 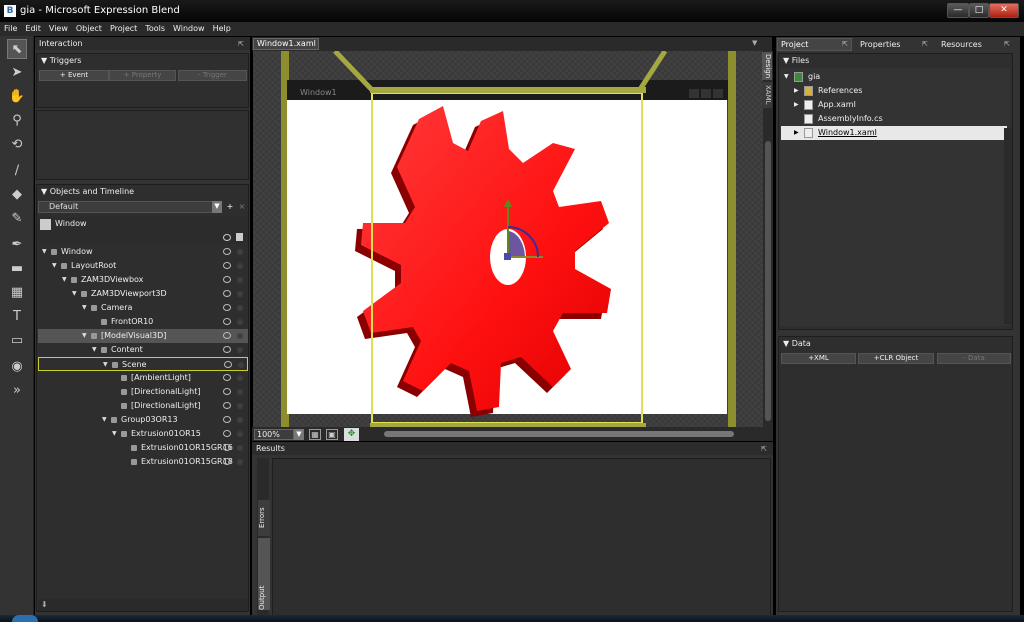 I want to click on tab-xaml: XAML, so click(x=767, y=95).